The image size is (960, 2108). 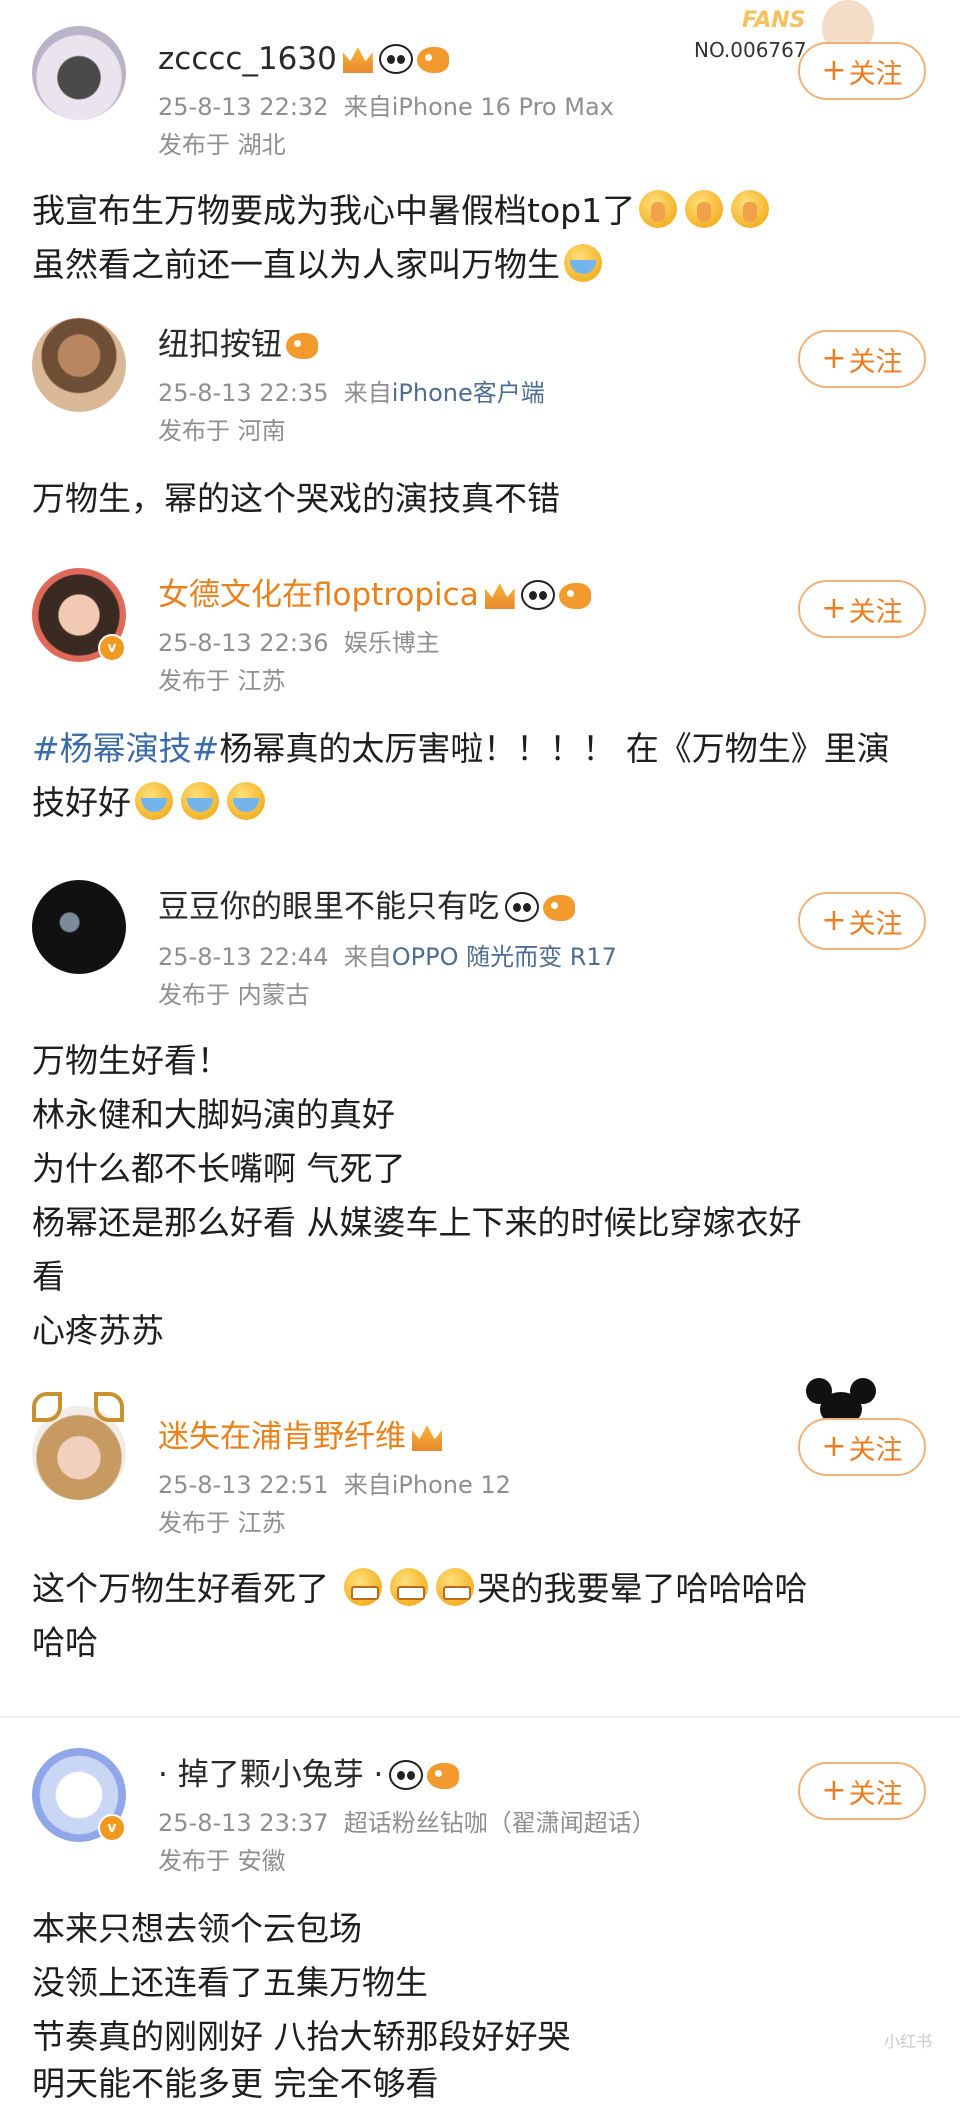 I want to click on username: 女德文化在floptropica, so click(x=374, y=595).